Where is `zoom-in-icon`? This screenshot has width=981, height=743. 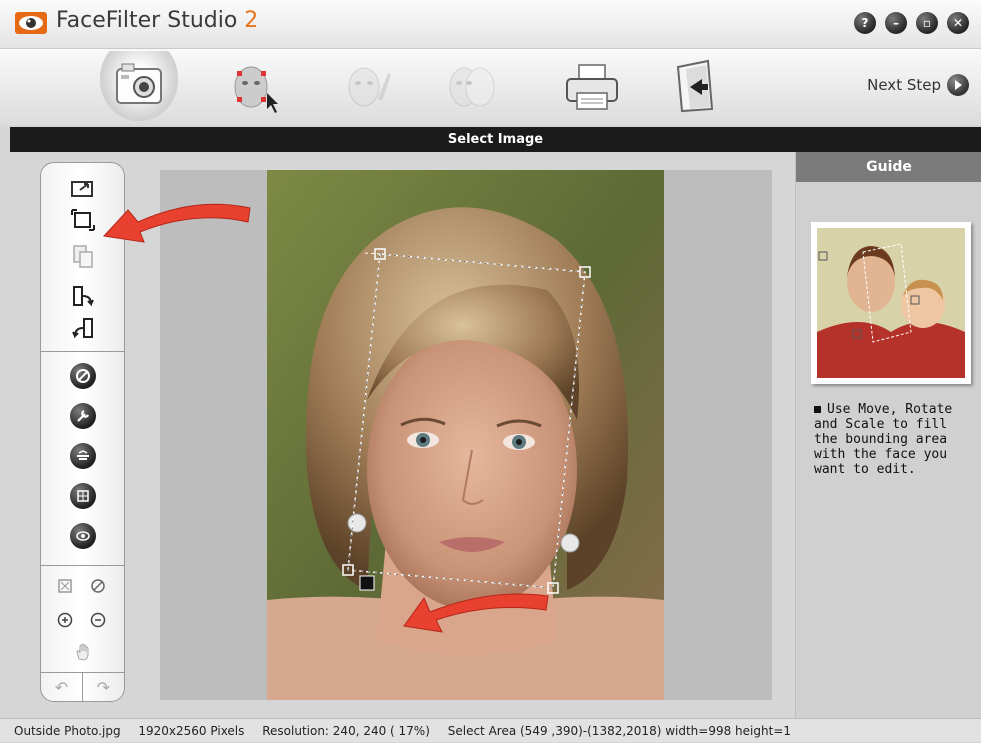
zoom-in-icon is located at coordinates (65, 620).